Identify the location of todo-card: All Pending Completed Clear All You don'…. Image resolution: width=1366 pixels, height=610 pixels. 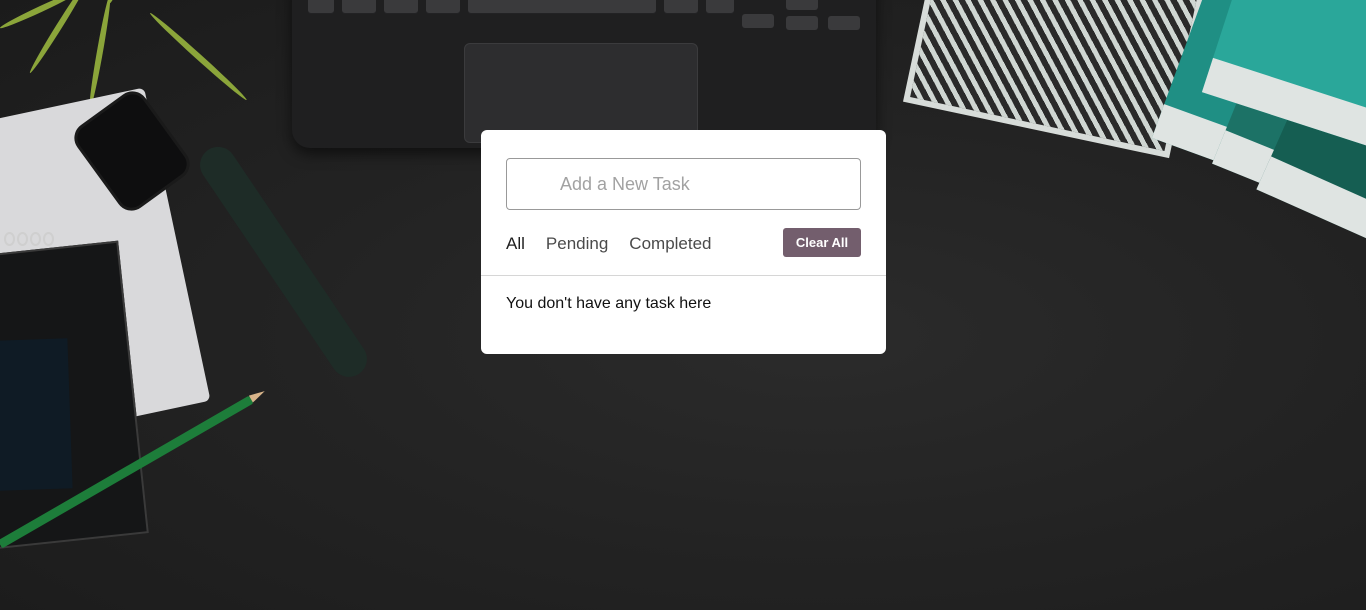
(683, 242).